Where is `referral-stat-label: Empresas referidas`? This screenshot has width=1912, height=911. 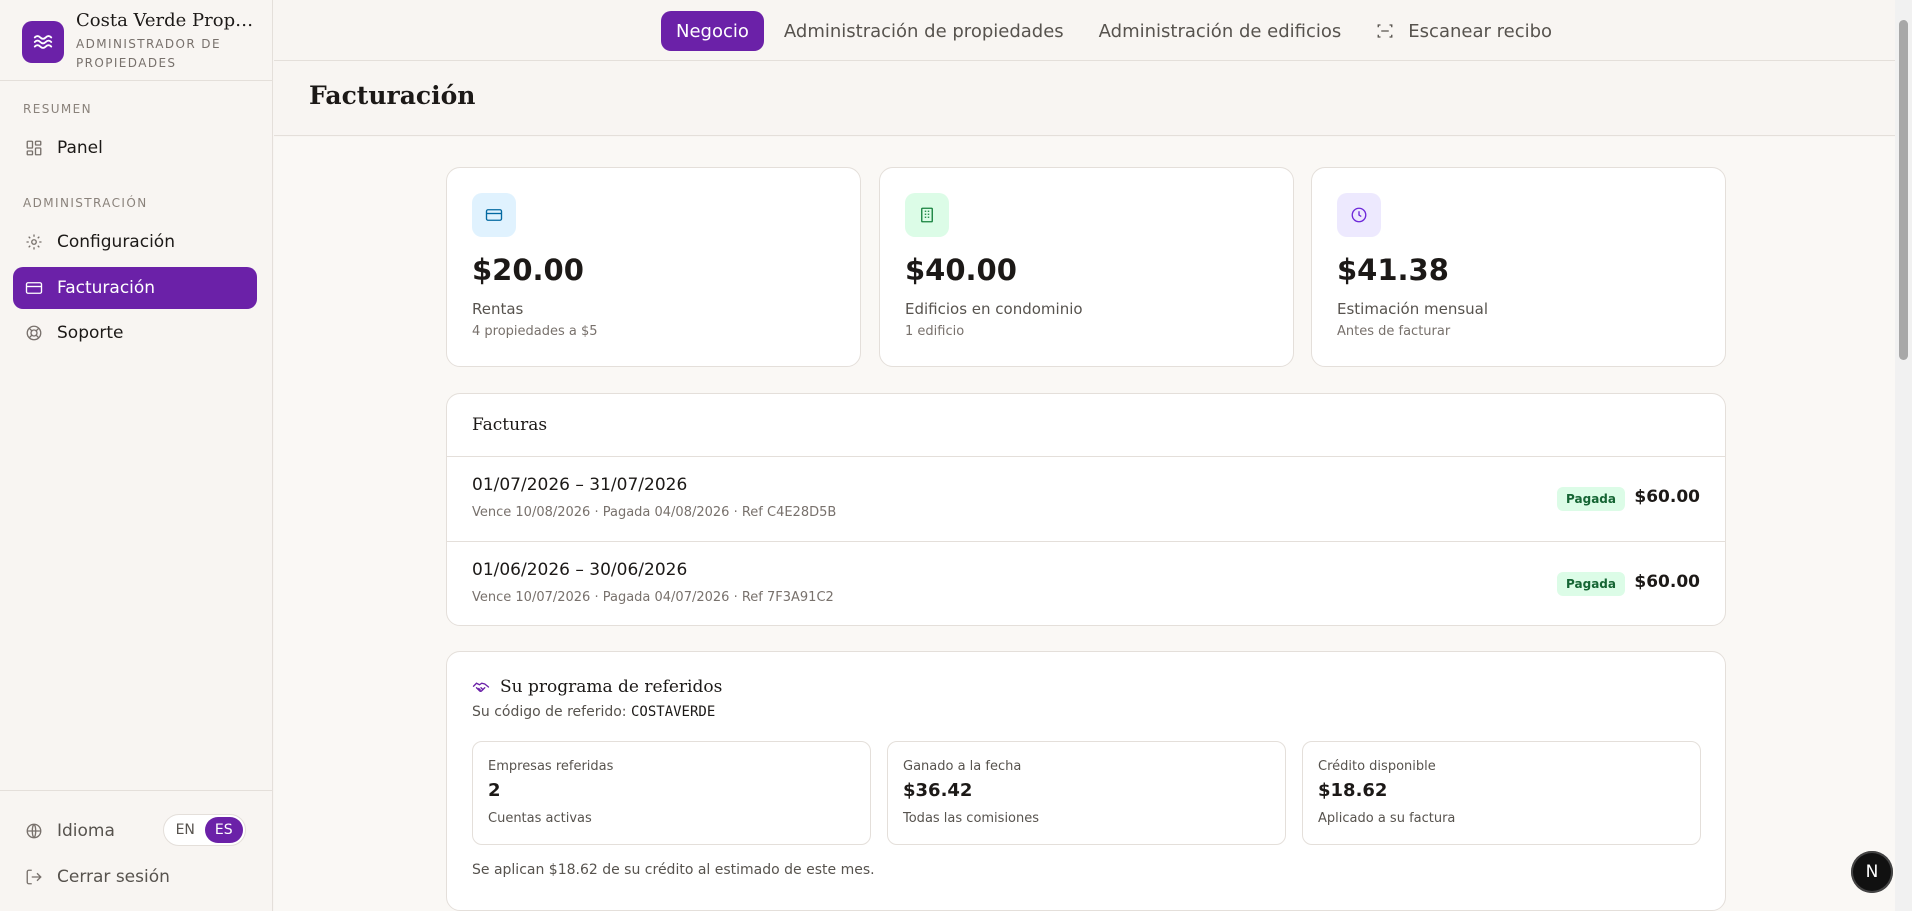
referral-stat-label: Empresas referidas is located at coordinates (551, 766).